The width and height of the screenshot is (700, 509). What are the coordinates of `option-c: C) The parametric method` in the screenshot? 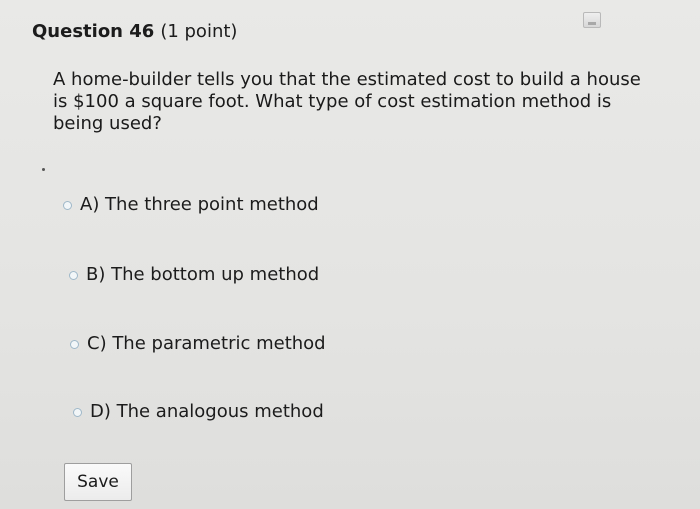 It's located at (198, 344).